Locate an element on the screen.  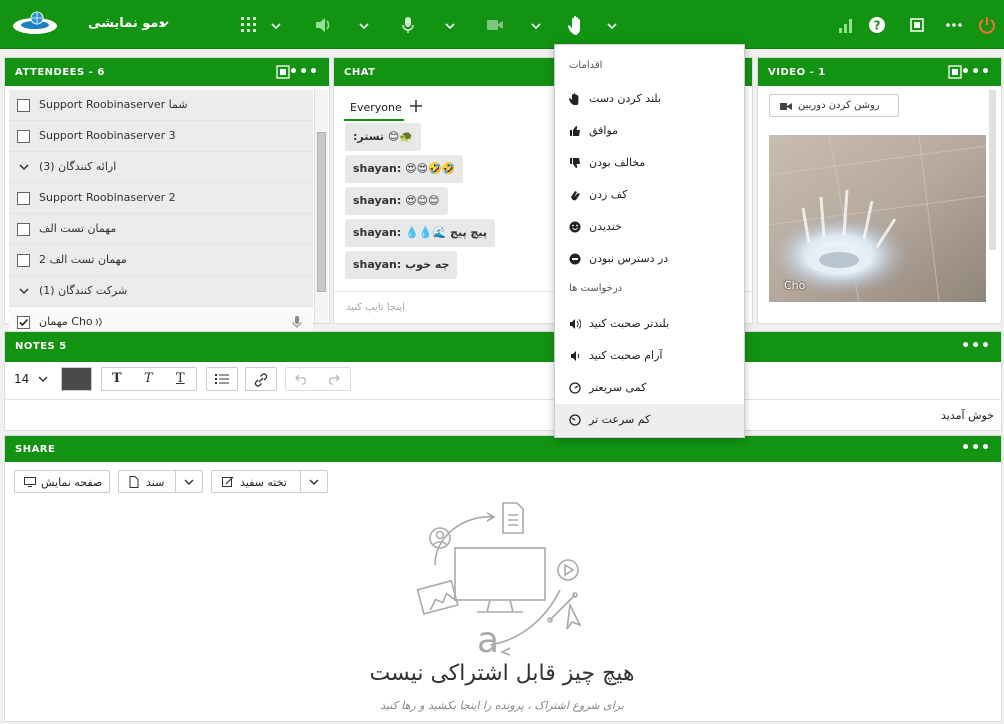
menu-item: مخالف بودن is located at coordinates (649, 163).